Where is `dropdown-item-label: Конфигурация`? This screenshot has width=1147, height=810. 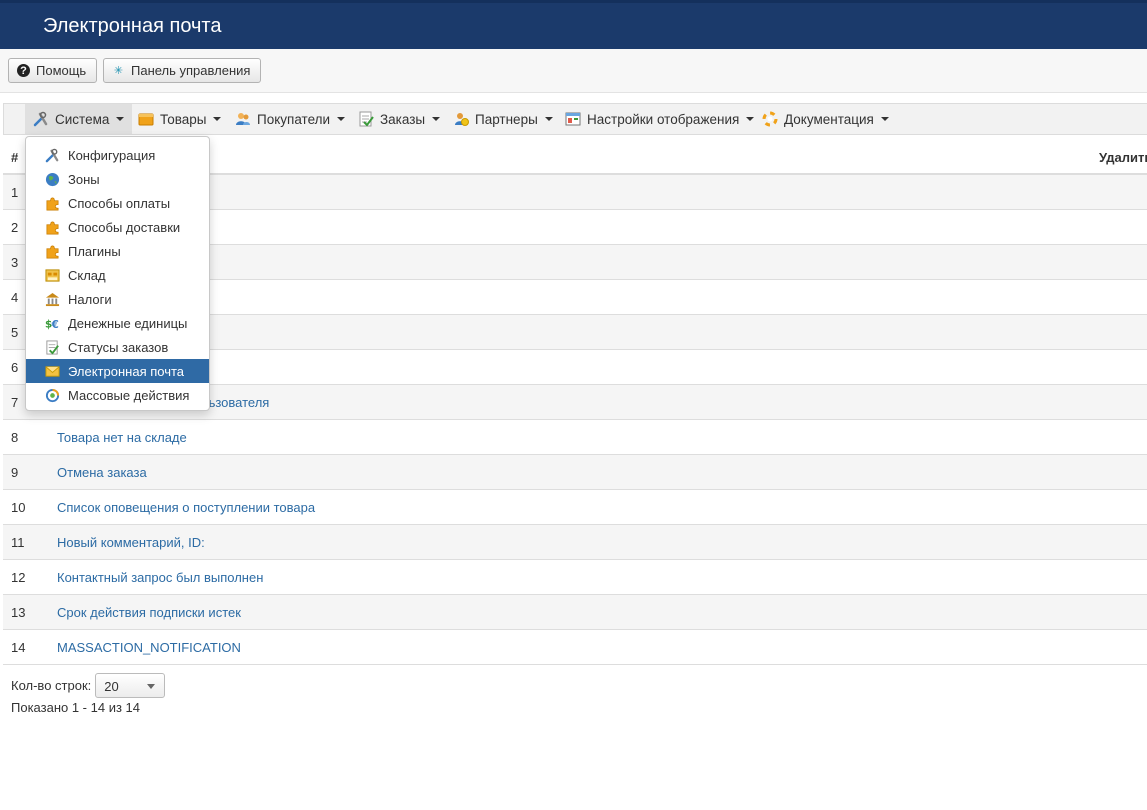 dropdown-item-label: Конфигурация is located at coordinates (112, 155).